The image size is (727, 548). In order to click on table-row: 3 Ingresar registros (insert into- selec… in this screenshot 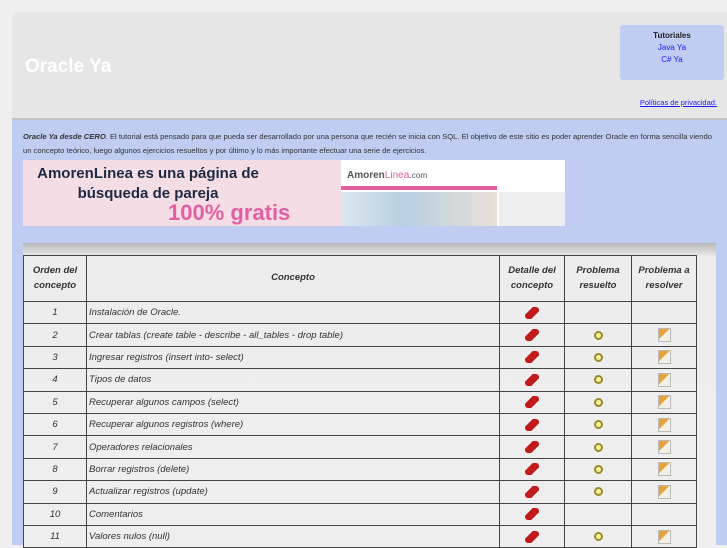, I will do `click(360, 357)`.